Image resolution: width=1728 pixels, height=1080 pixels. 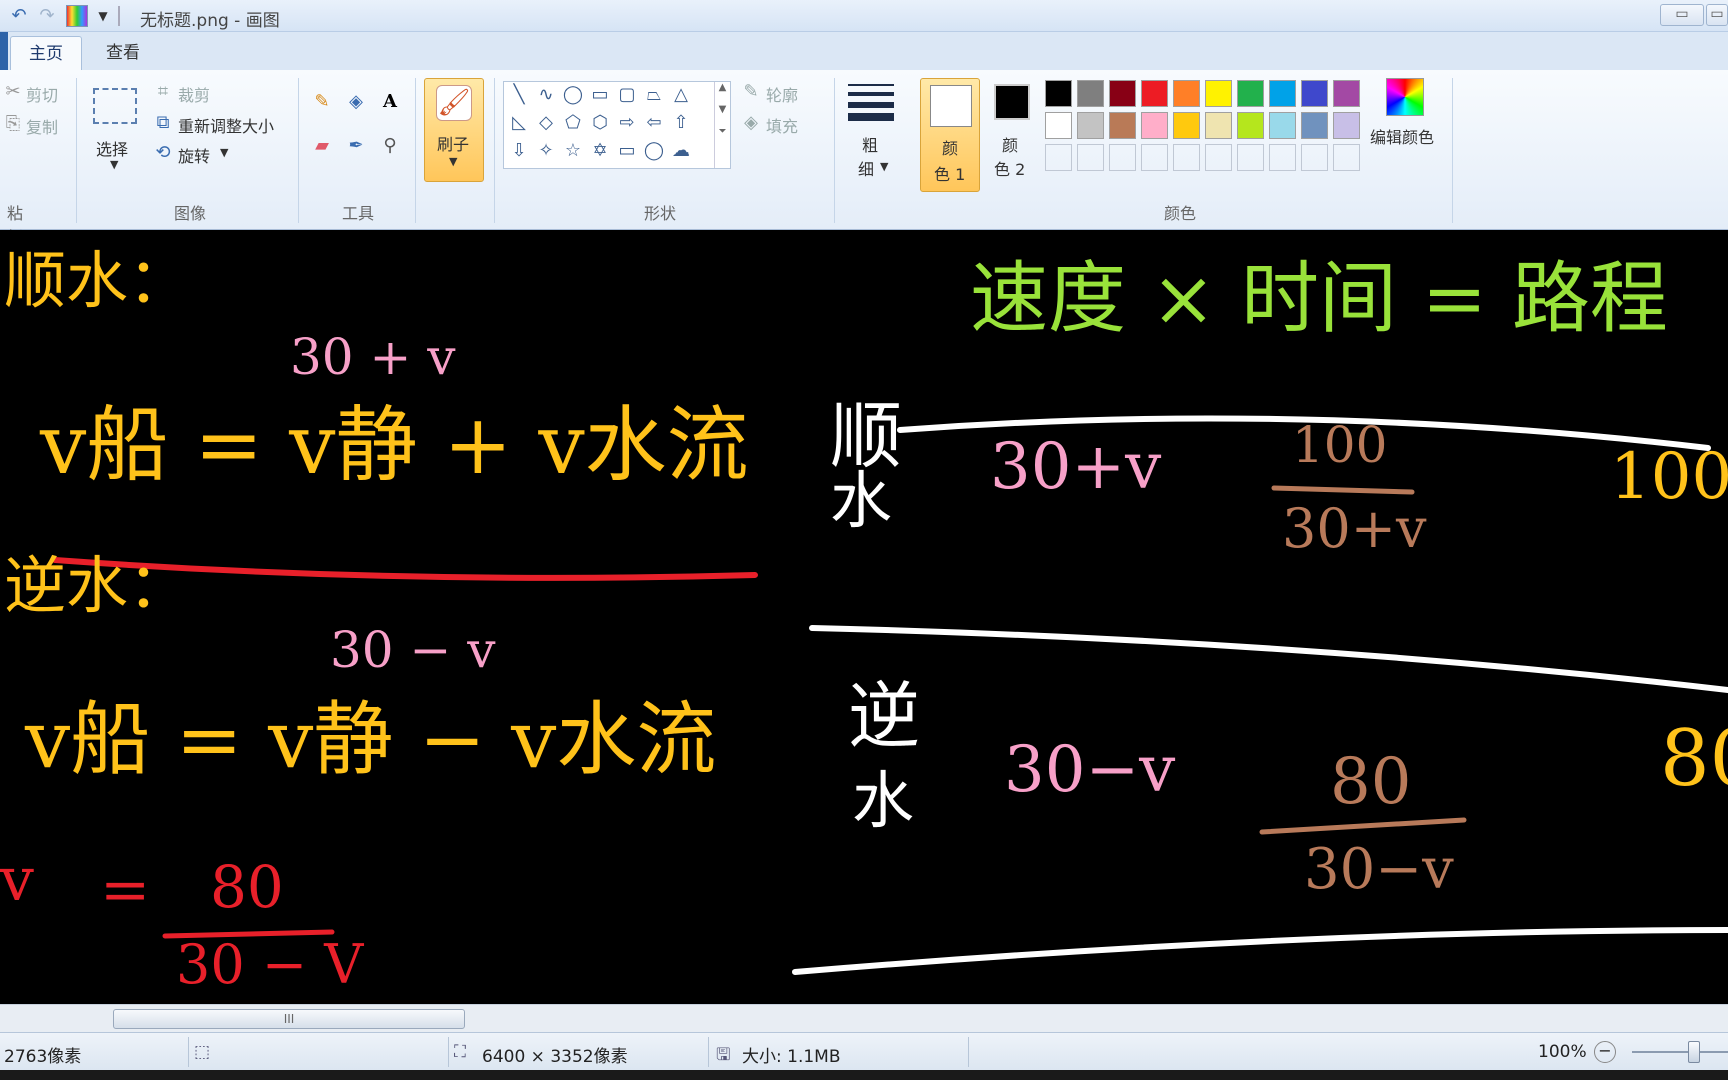 I want to click on oval-callout-shape-icon: ◯, so click(x=654, y=151).